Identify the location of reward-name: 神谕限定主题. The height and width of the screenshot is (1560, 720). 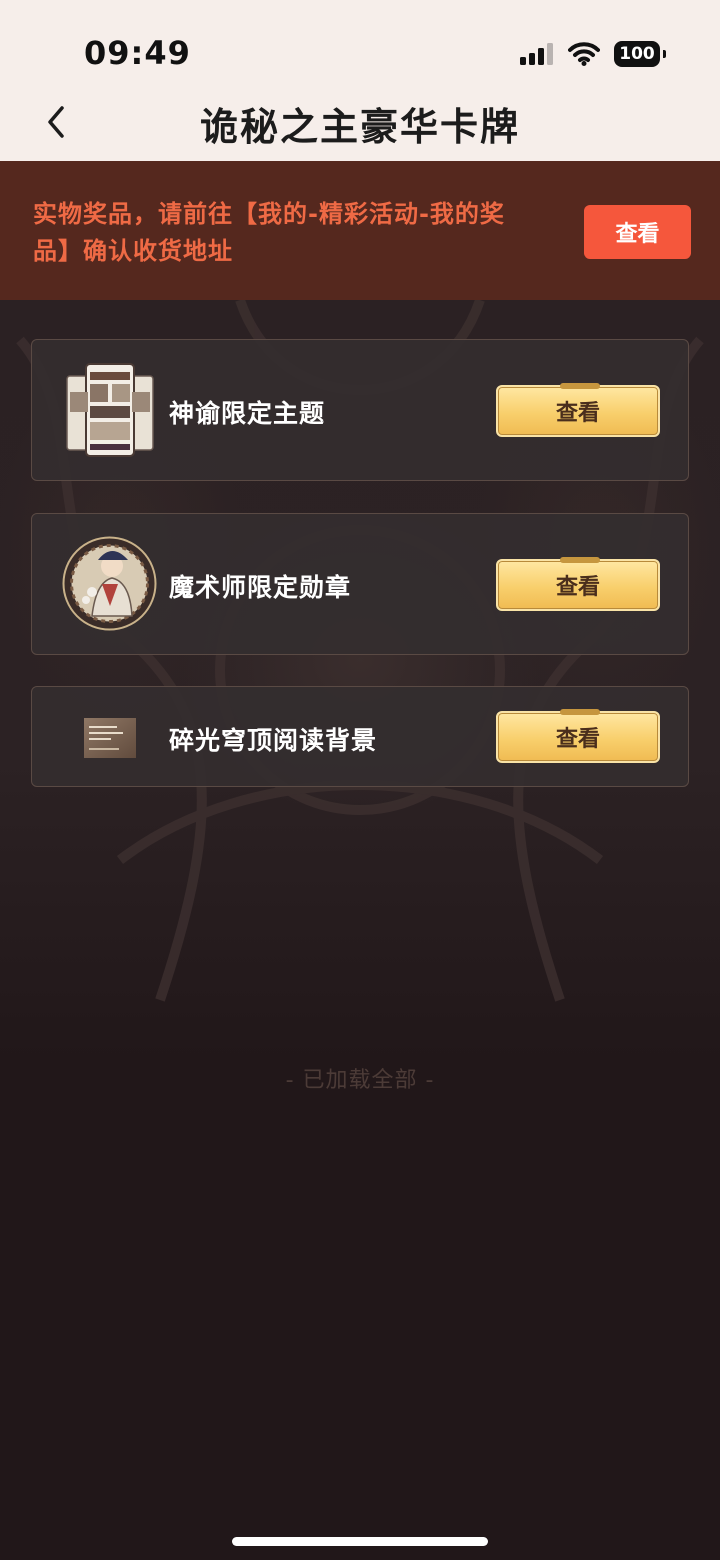
(247, 413).